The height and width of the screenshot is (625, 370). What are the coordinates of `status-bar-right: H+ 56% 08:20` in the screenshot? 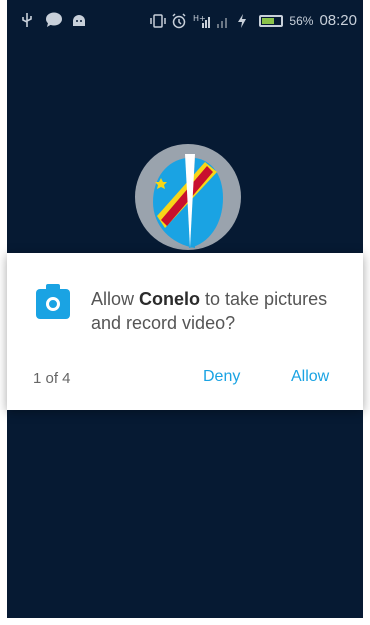 It's located at (253, 20).